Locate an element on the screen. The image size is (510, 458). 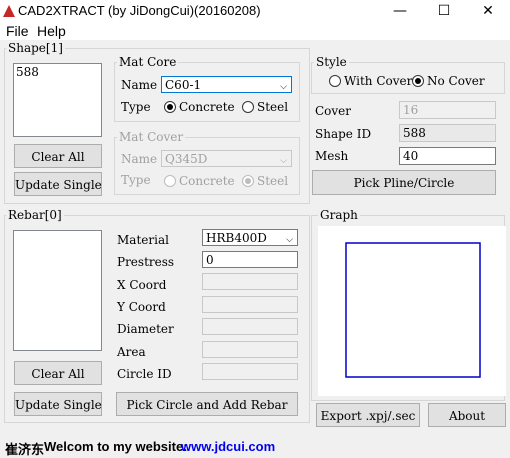
close-button: ✕ is located at coordinates (488, 11).